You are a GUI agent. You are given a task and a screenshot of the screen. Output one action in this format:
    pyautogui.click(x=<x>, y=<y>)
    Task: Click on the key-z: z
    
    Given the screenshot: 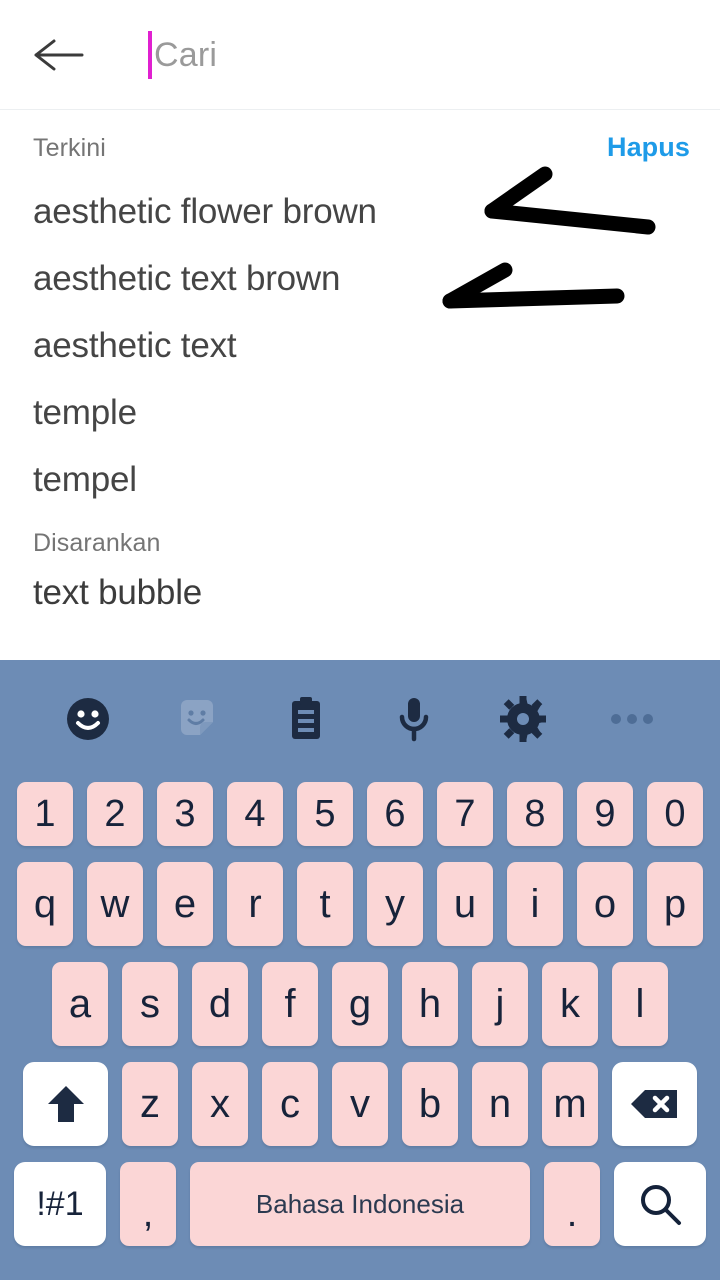 What is the action you would take?
    pyautogui.click(x=150, y=1104)
    